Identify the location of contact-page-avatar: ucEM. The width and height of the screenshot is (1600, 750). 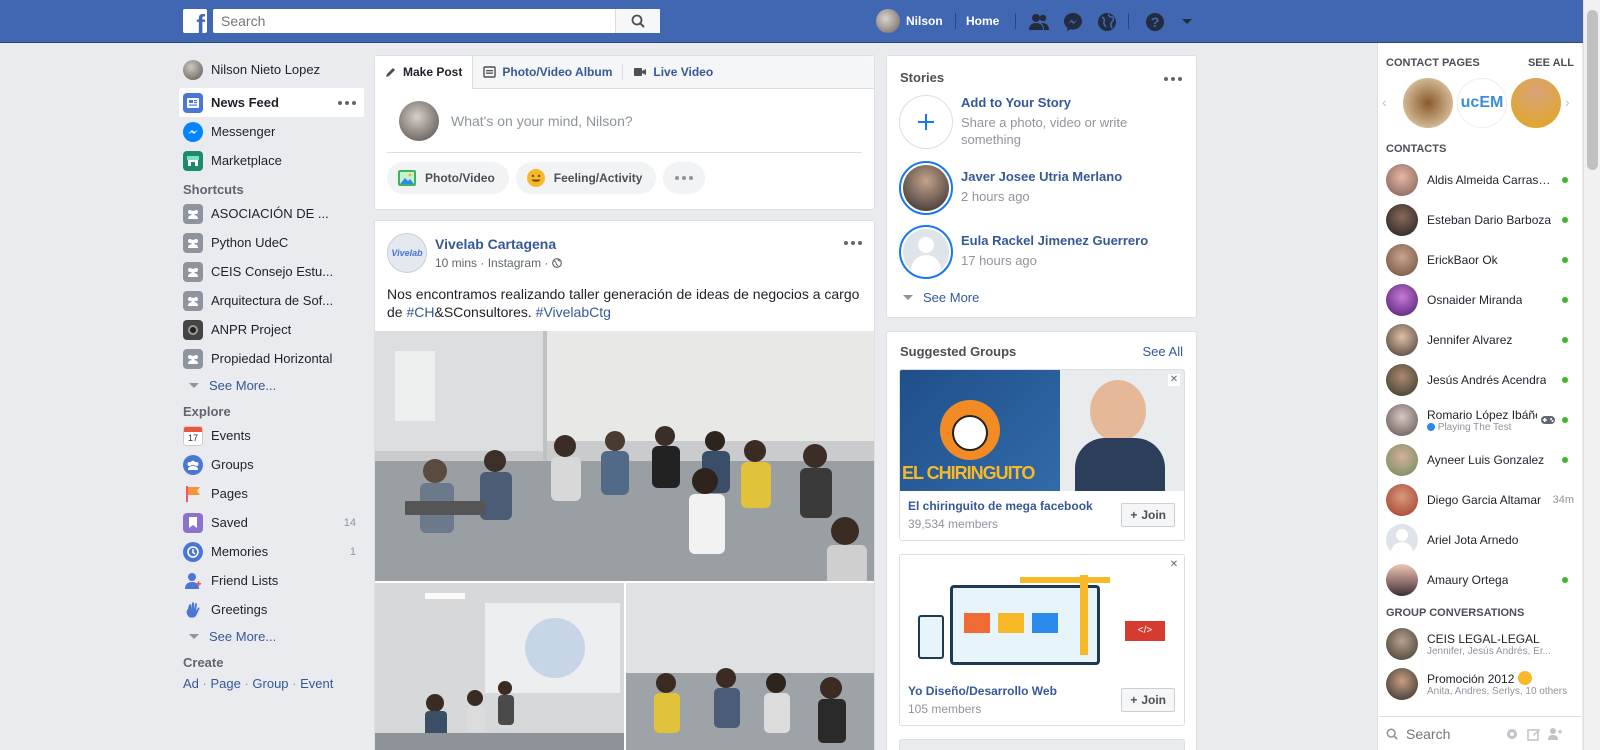
(1482, 103).